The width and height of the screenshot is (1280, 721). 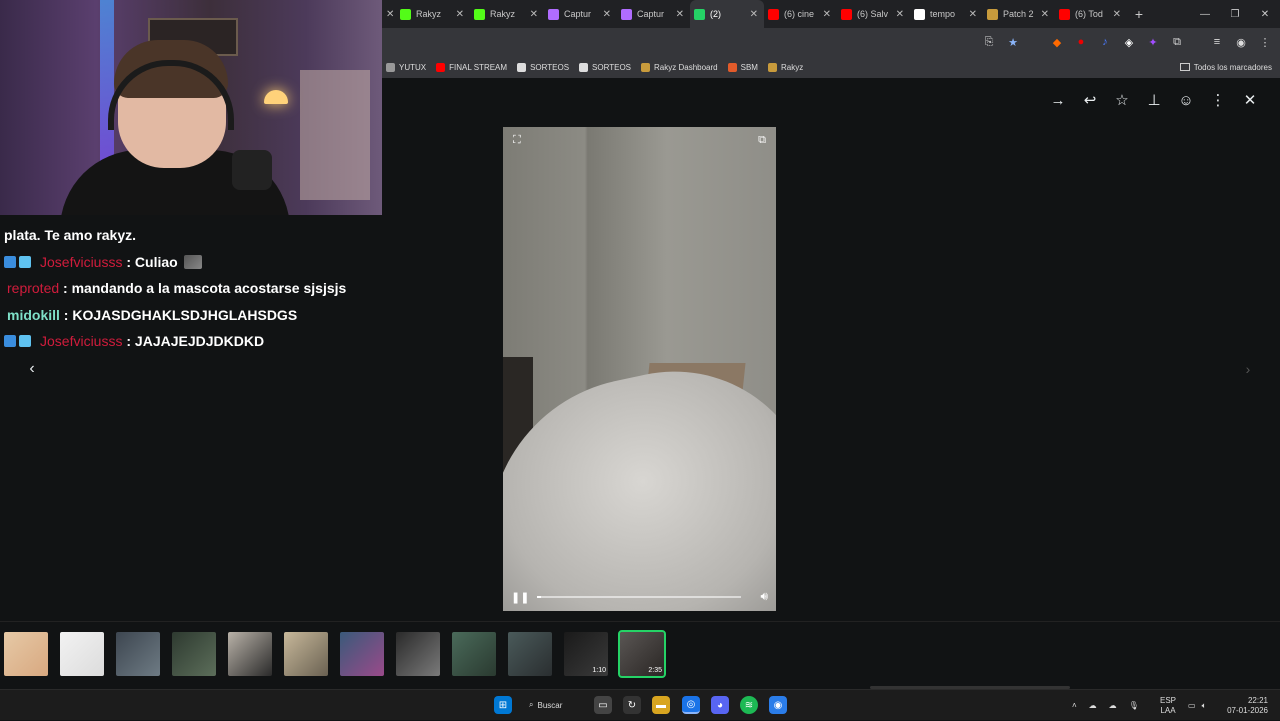 I want to click on bookmark-item: FINAL STREAM, so click(x=471, y=67).